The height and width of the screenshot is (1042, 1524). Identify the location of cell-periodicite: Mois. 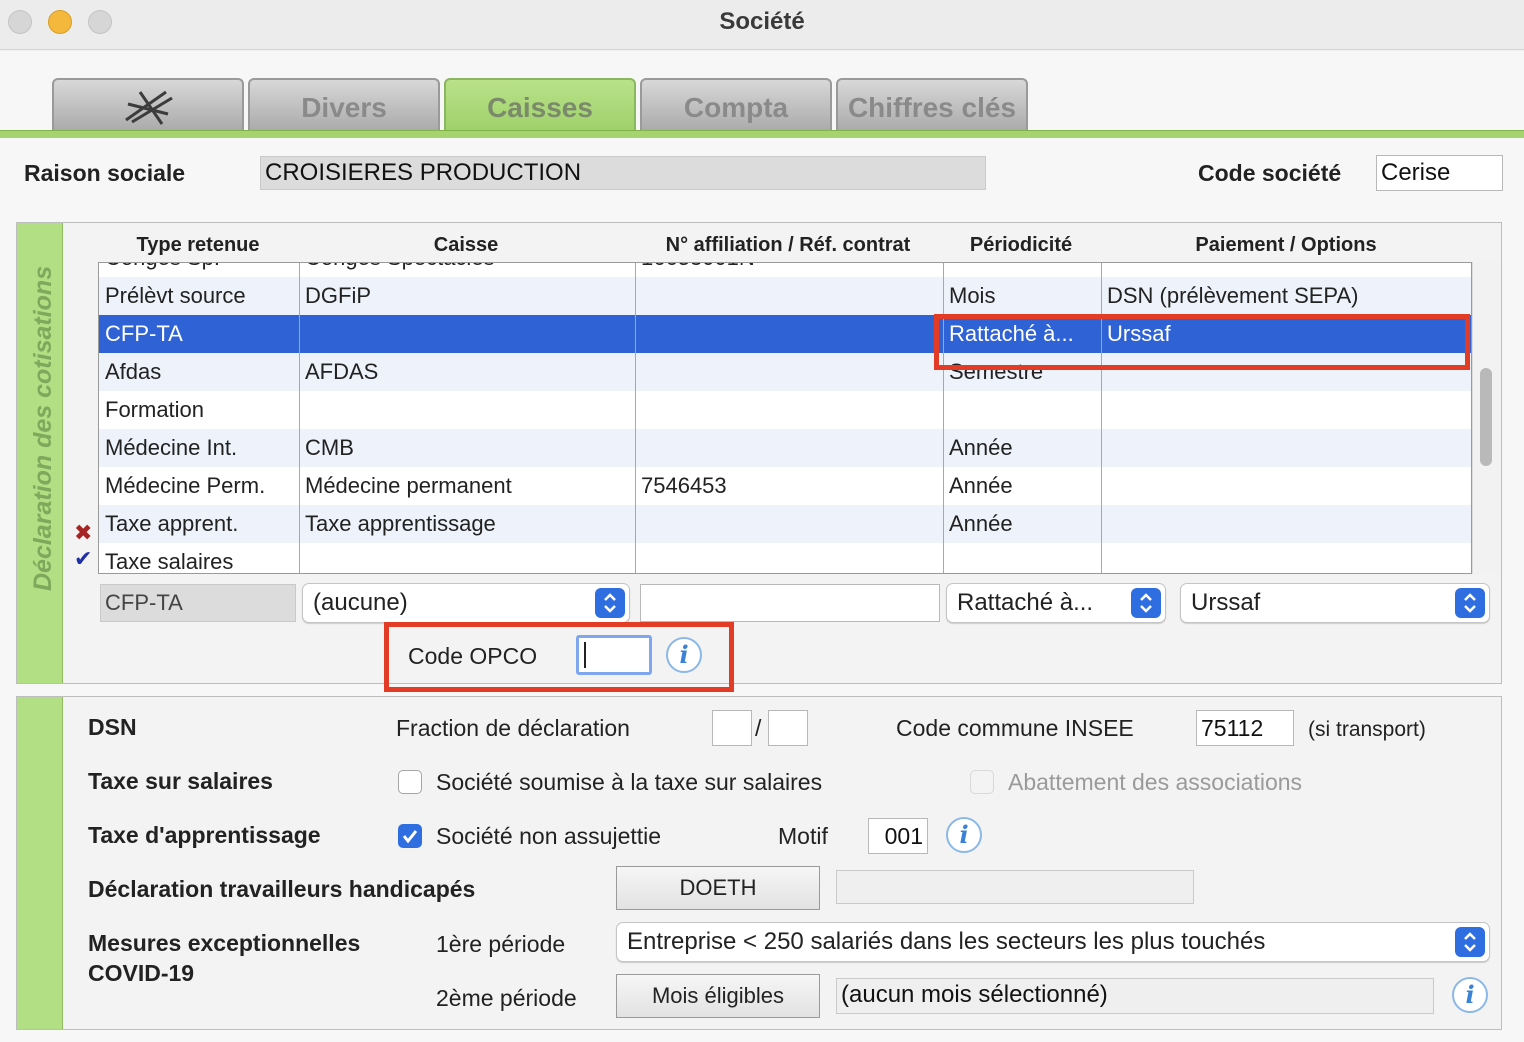
(972, 295).